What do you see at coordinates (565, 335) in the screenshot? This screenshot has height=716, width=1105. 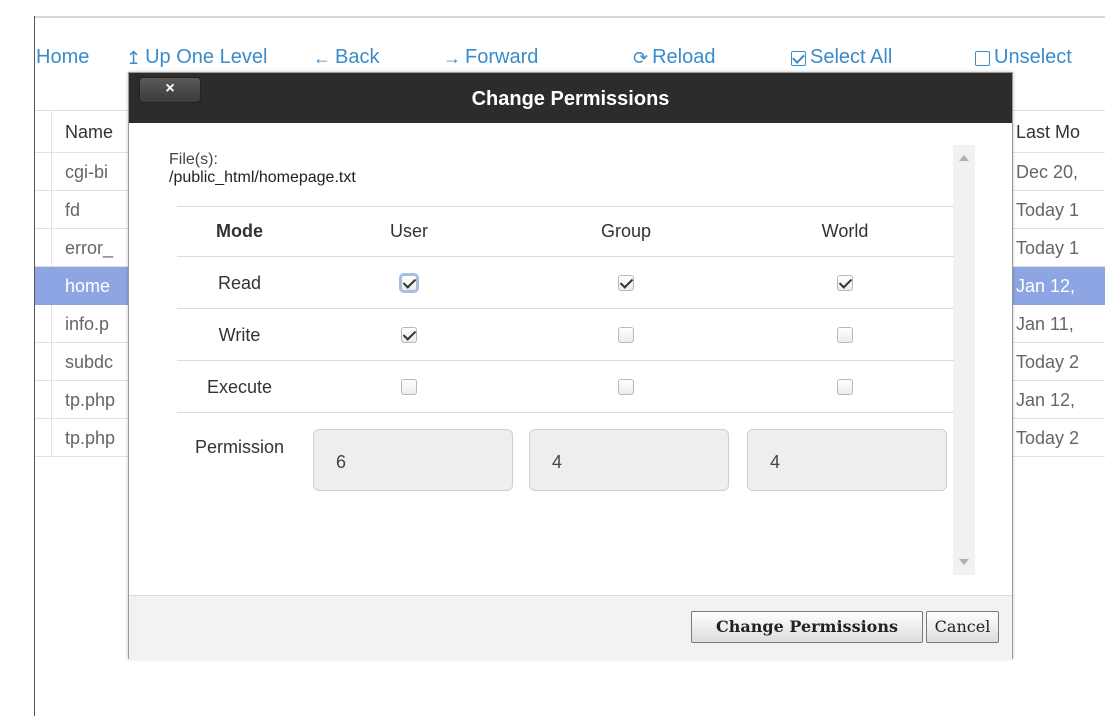 I see `permission-row-write: Write` at bounding box center [565, 335].